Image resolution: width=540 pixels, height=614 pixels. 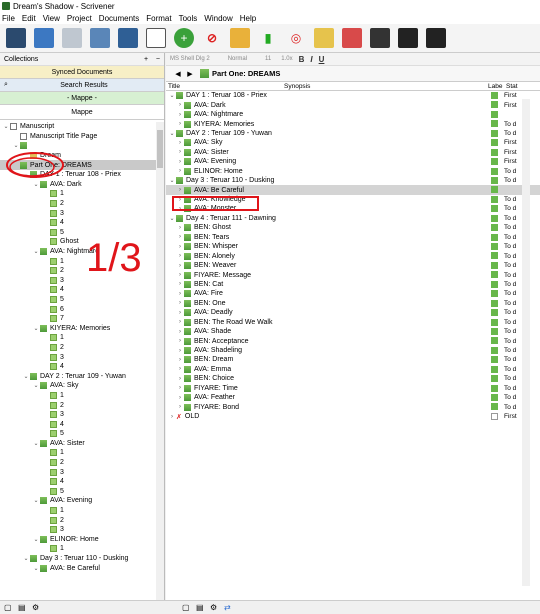 What do you see at coordinates (353, 416) in the screenshot?
I see `outliner-row: › ✗ OLD First` at bounding box center [353, 416].